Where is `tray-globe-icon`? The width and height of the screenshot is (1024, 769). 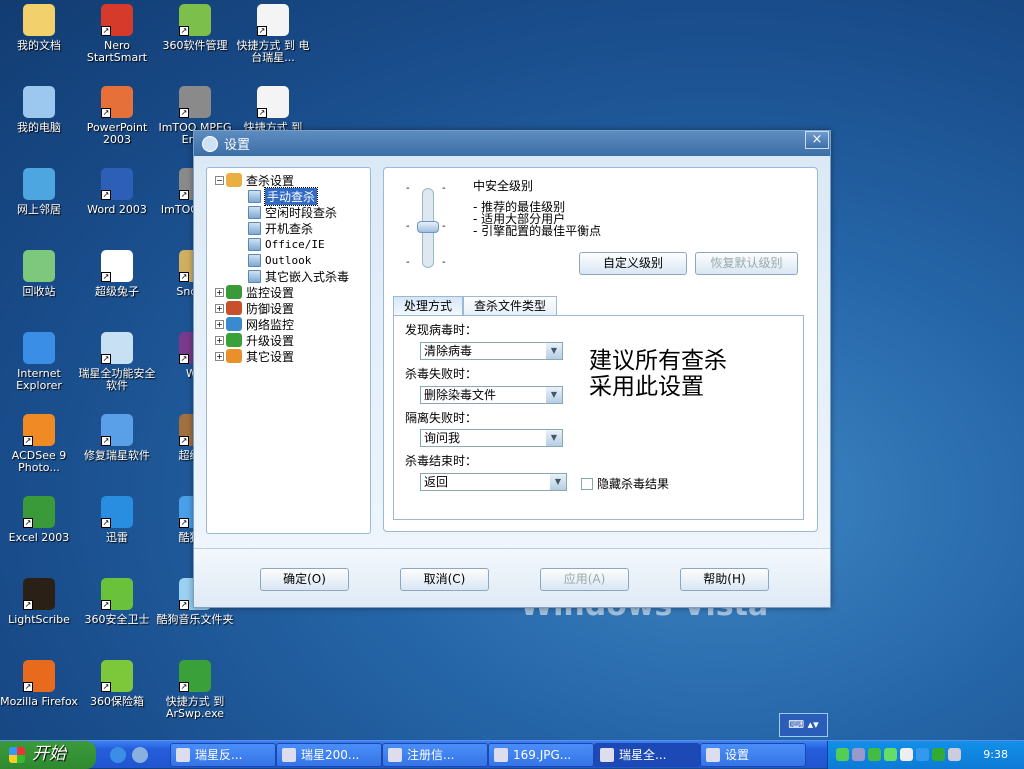 tray-globe-icon is located at coordinates (922, 754).